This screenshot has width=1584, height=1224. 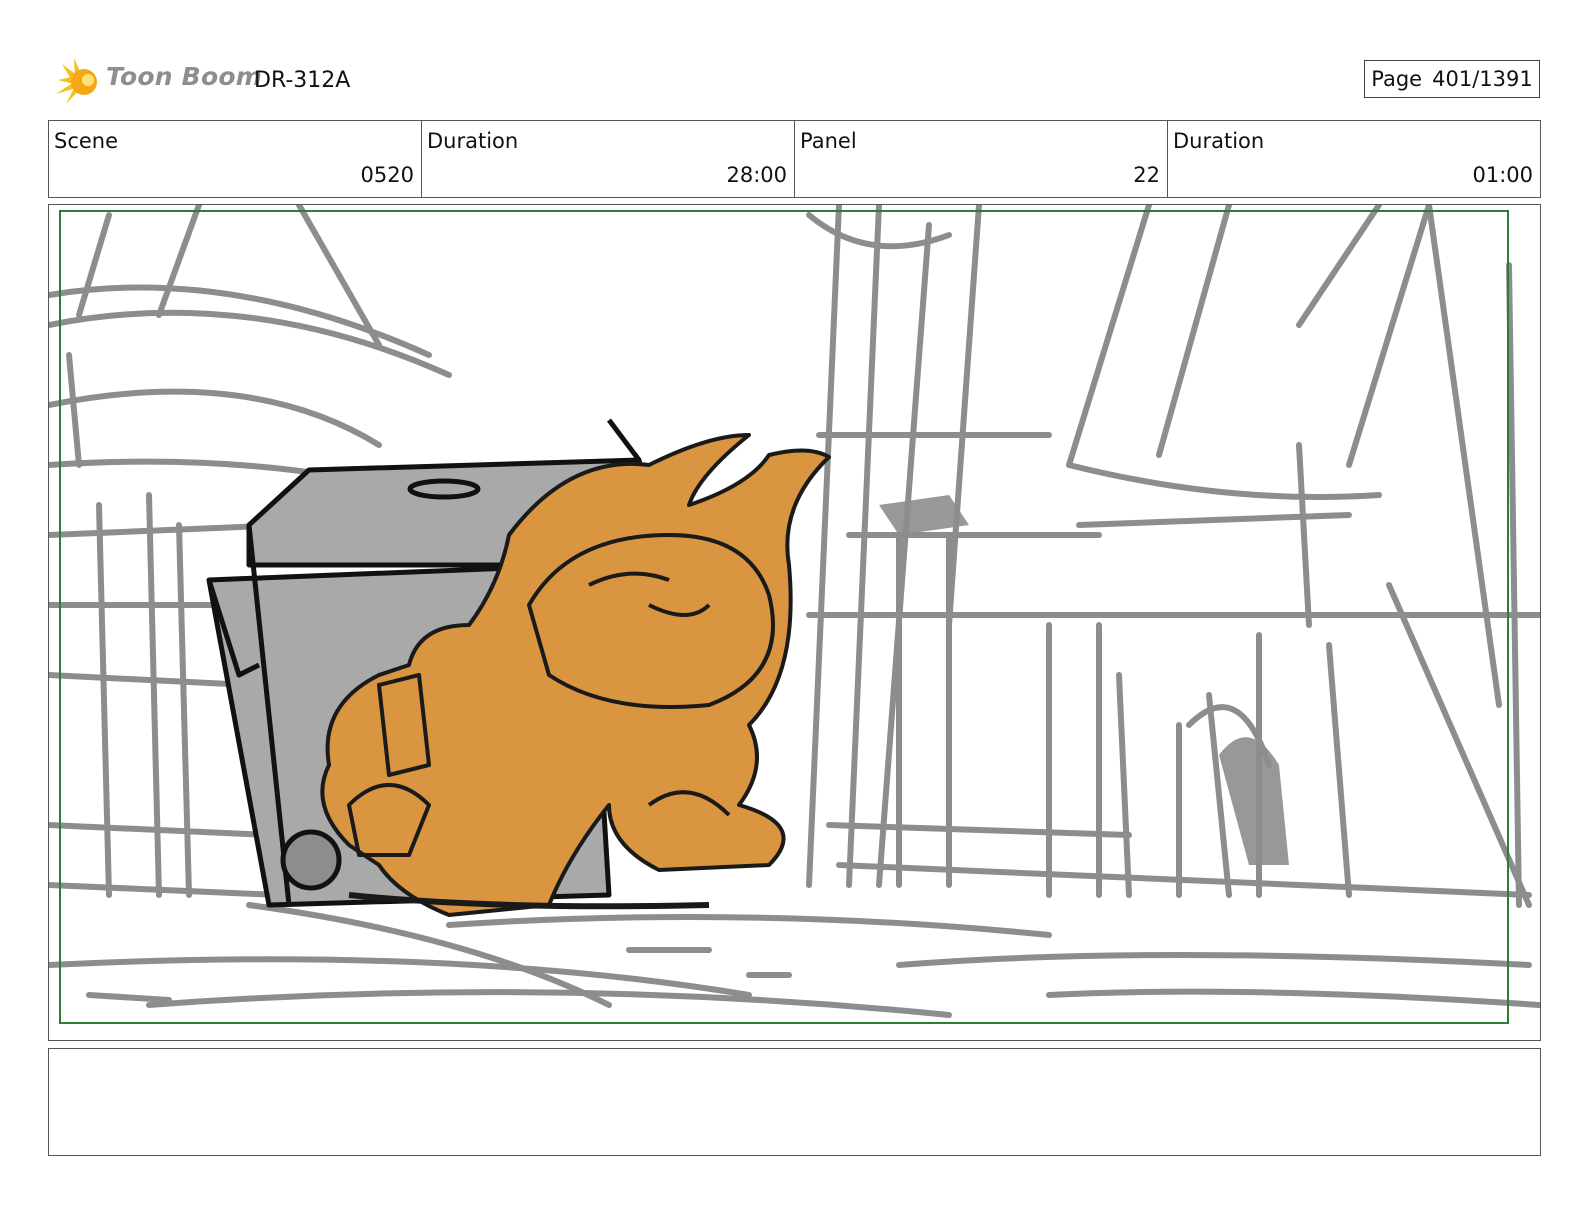 I want to click on page-indicator: Page 401/1391, so click(x=1452, y=79).